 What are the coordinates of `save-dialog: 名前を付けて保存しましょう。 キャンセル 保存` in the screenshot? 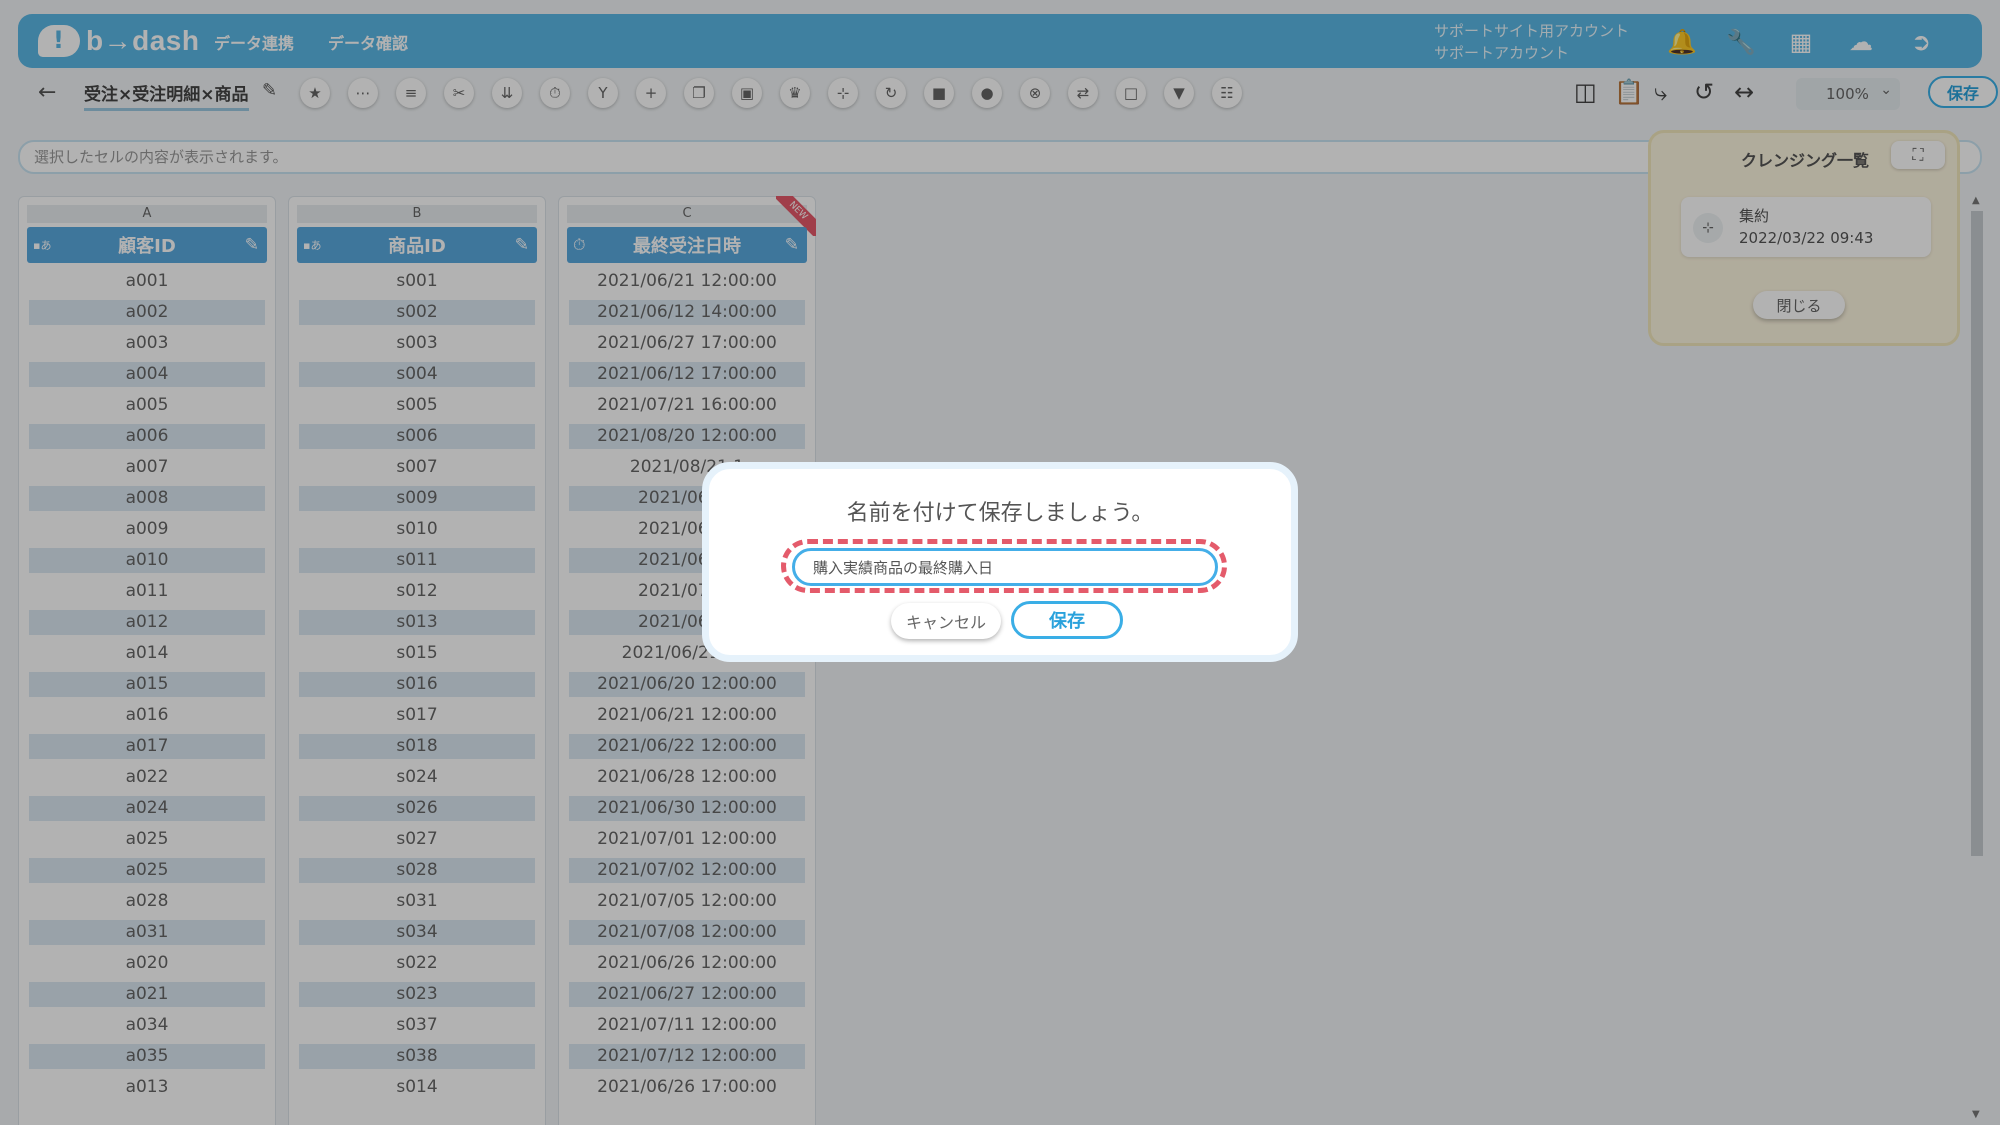 It's located at (1000, 562).